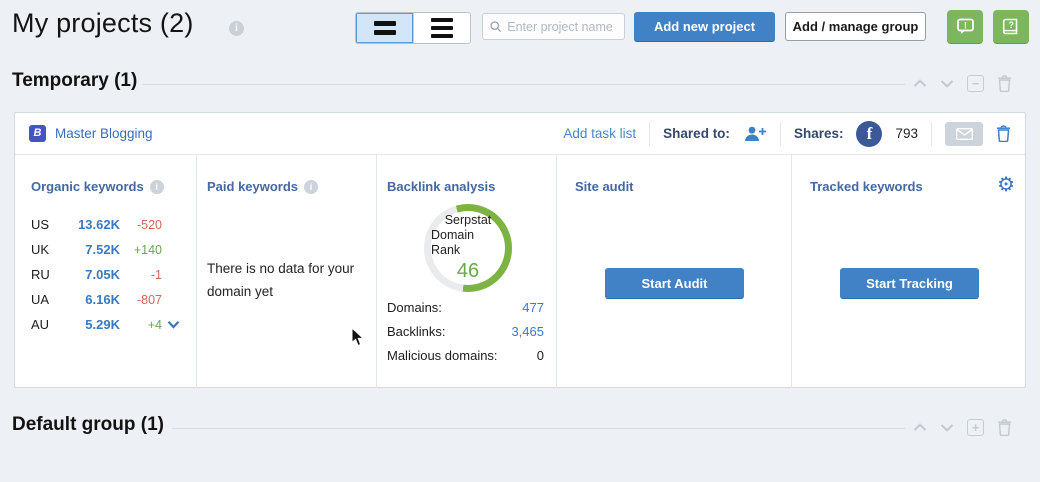 This screenshot has width=1040, height=482. I want to click on shared-to-label: Shared to:, so click(696, 133).